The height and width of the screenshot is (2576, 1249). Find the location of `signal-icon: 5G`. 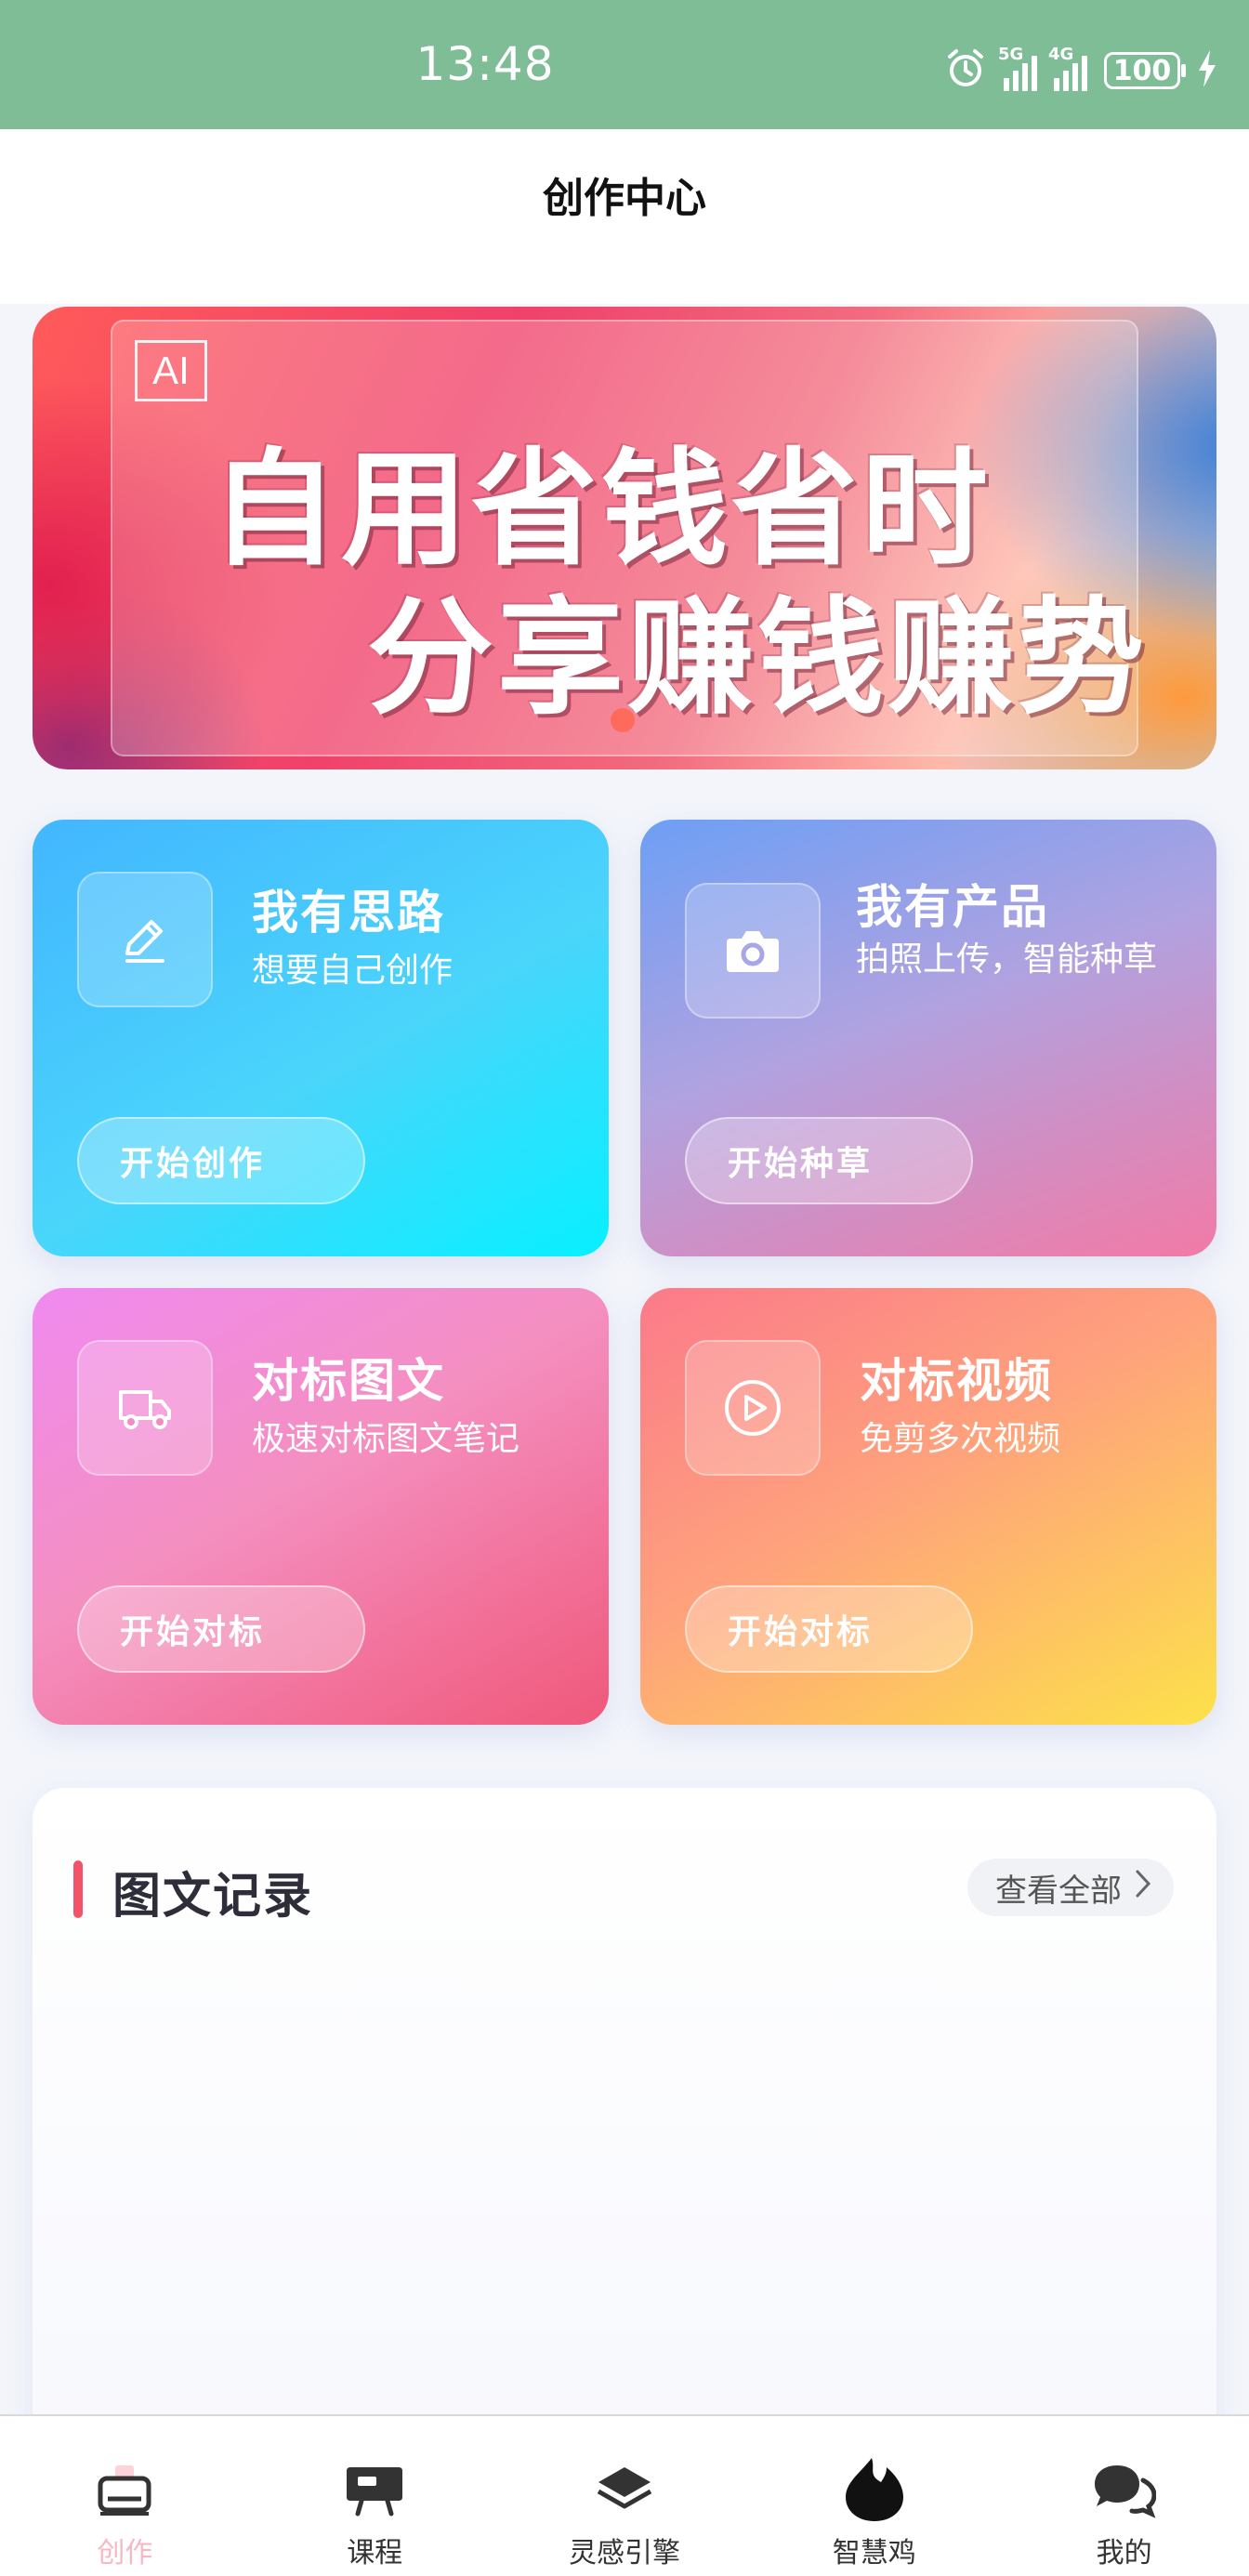

signal-icon: 5G is located at coordinates (1017, 68).